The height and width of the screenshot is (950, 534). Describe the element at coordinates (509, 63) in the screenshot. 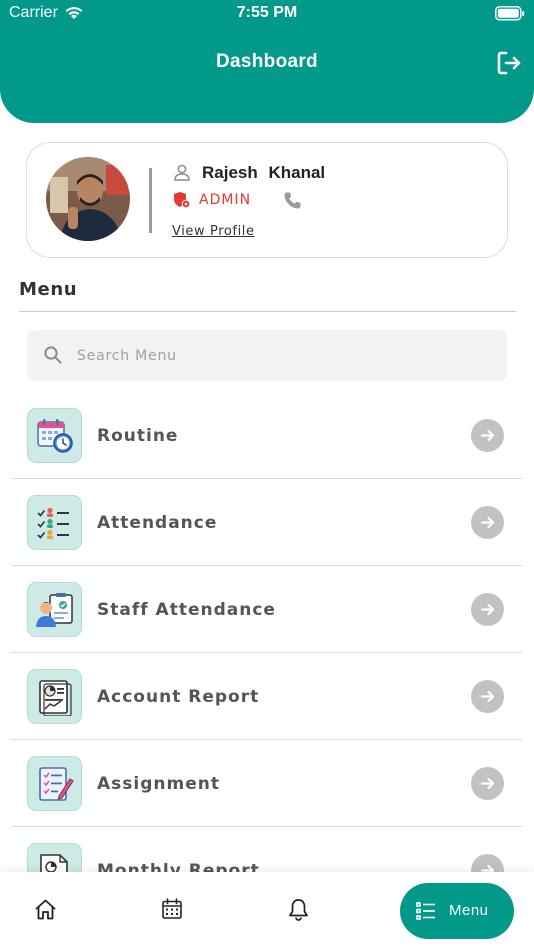

I see `logout-icon` at that location.